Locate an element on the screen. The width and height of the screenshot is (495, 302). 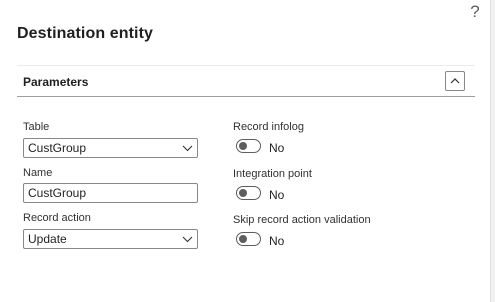
integration-point-toggle is located at coordinates (248, 193).